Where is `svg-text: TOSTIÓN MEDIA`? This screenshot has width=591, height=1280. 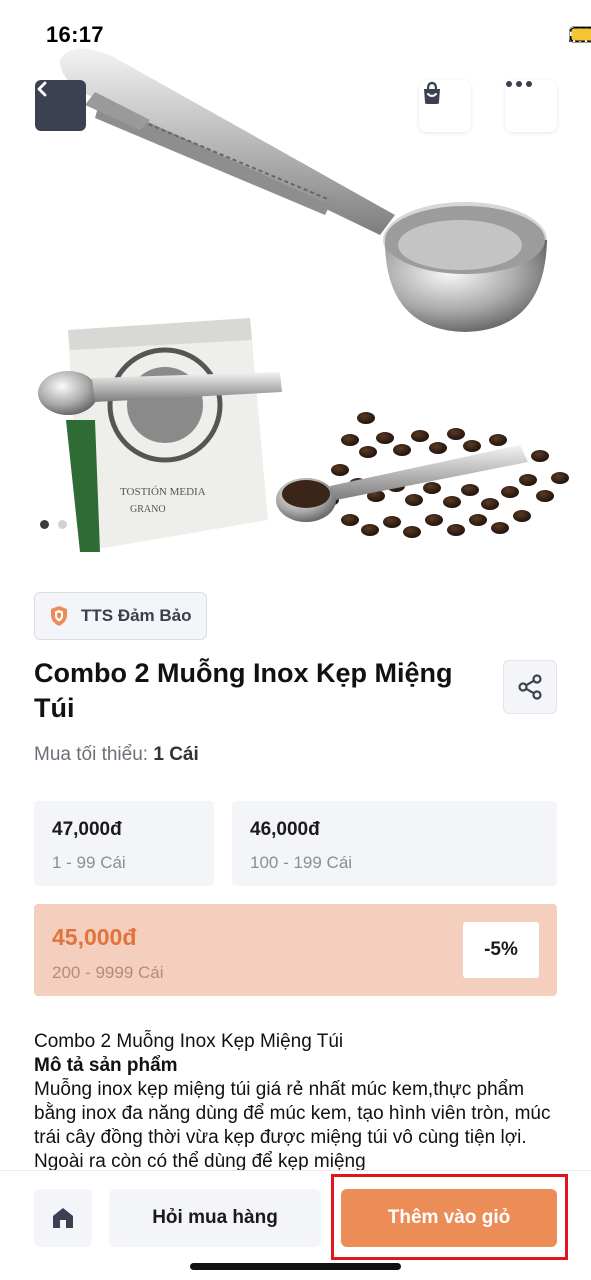 svg-text: TOSTIÓN MEDIA is located at coordinates (163, 492).